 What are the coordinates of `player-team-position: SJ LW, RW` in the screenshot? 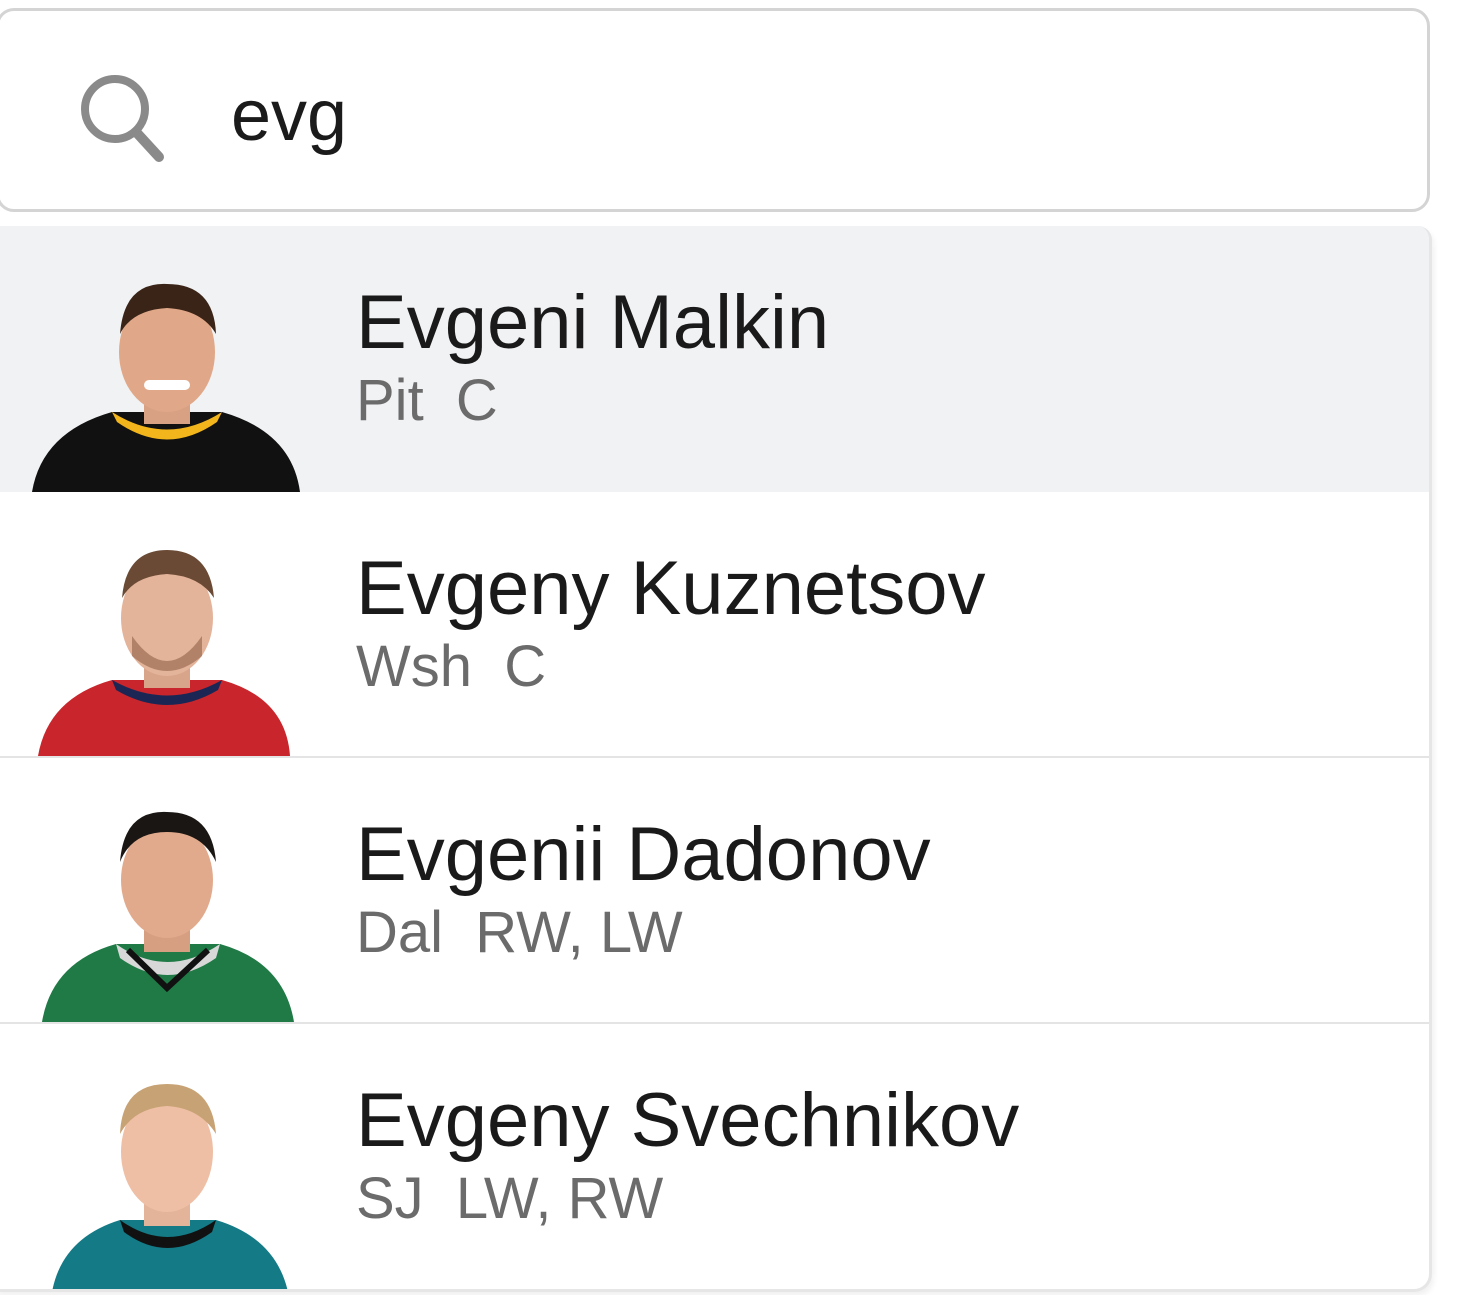 It's located at (510, 1198).